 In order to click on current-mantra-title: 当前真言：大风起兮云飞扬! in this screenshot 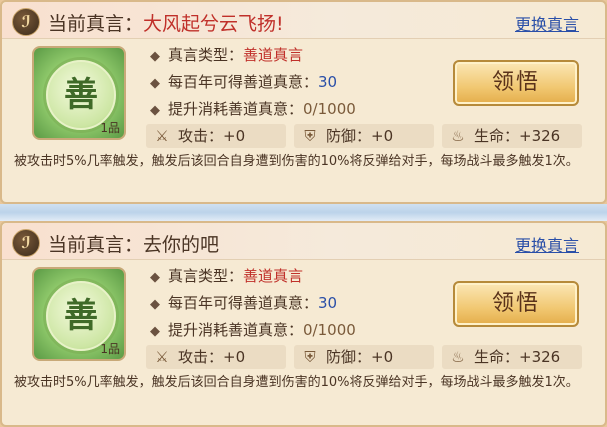, I will do `click(166, 22)`.